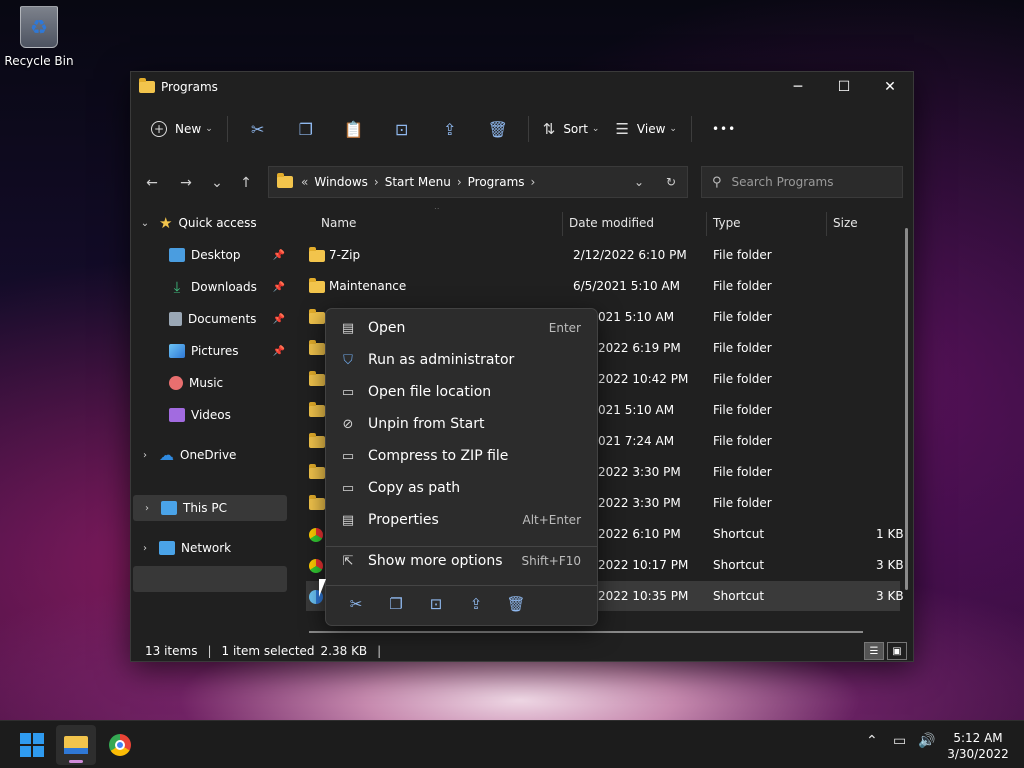 This screenshot has height=768, width=1024. What do you see at coordinates (496, 182) in the screenshot?
I see `breadcrumb-programs: Programs` at bounding box center [496, 182].